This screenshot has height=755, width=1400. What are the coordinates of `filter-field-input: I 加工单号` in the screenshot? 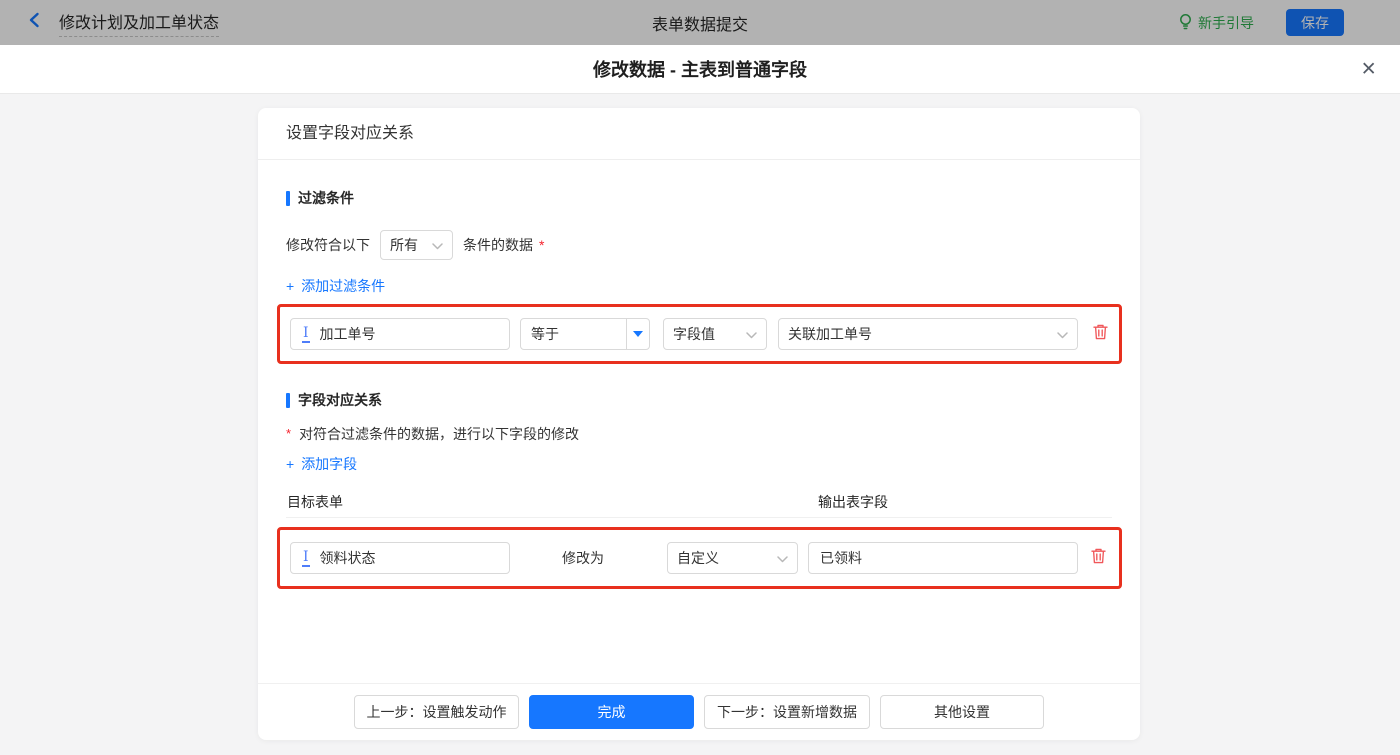 It's located at (400, 334).